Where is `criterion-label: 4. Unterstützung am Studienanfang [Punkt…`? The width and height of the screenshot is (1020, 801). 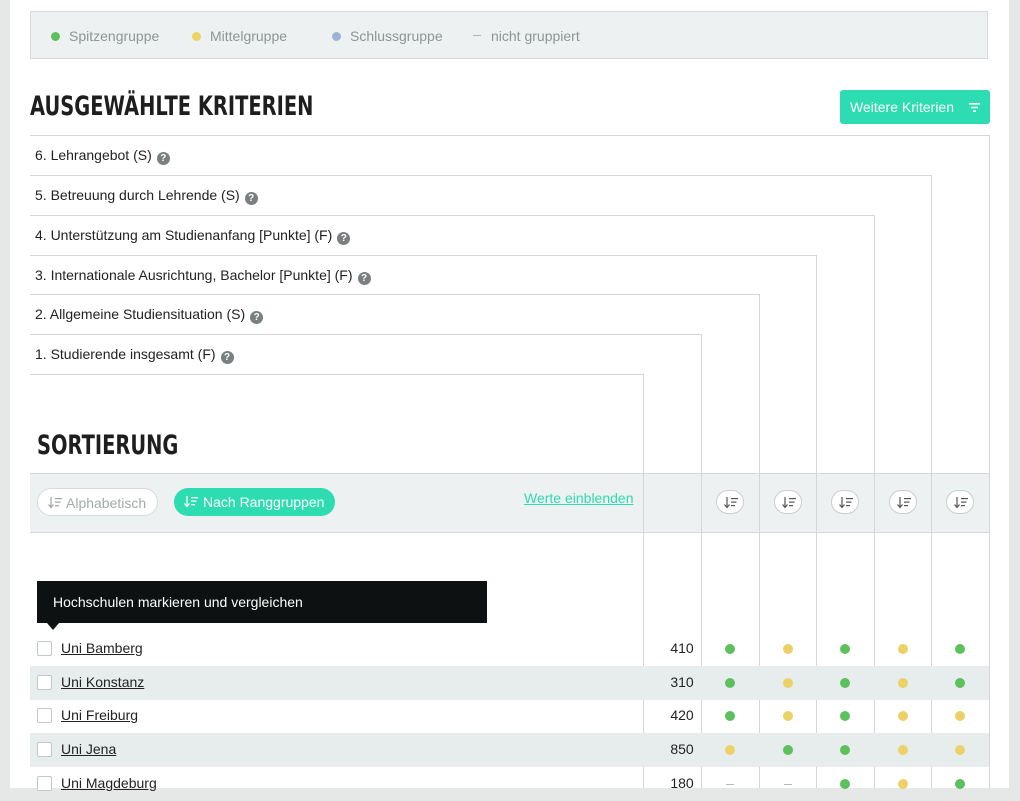 criterion-label: 4. Unterstützung am Studienanfang [Punkt… is located at coordinates (184, 235).